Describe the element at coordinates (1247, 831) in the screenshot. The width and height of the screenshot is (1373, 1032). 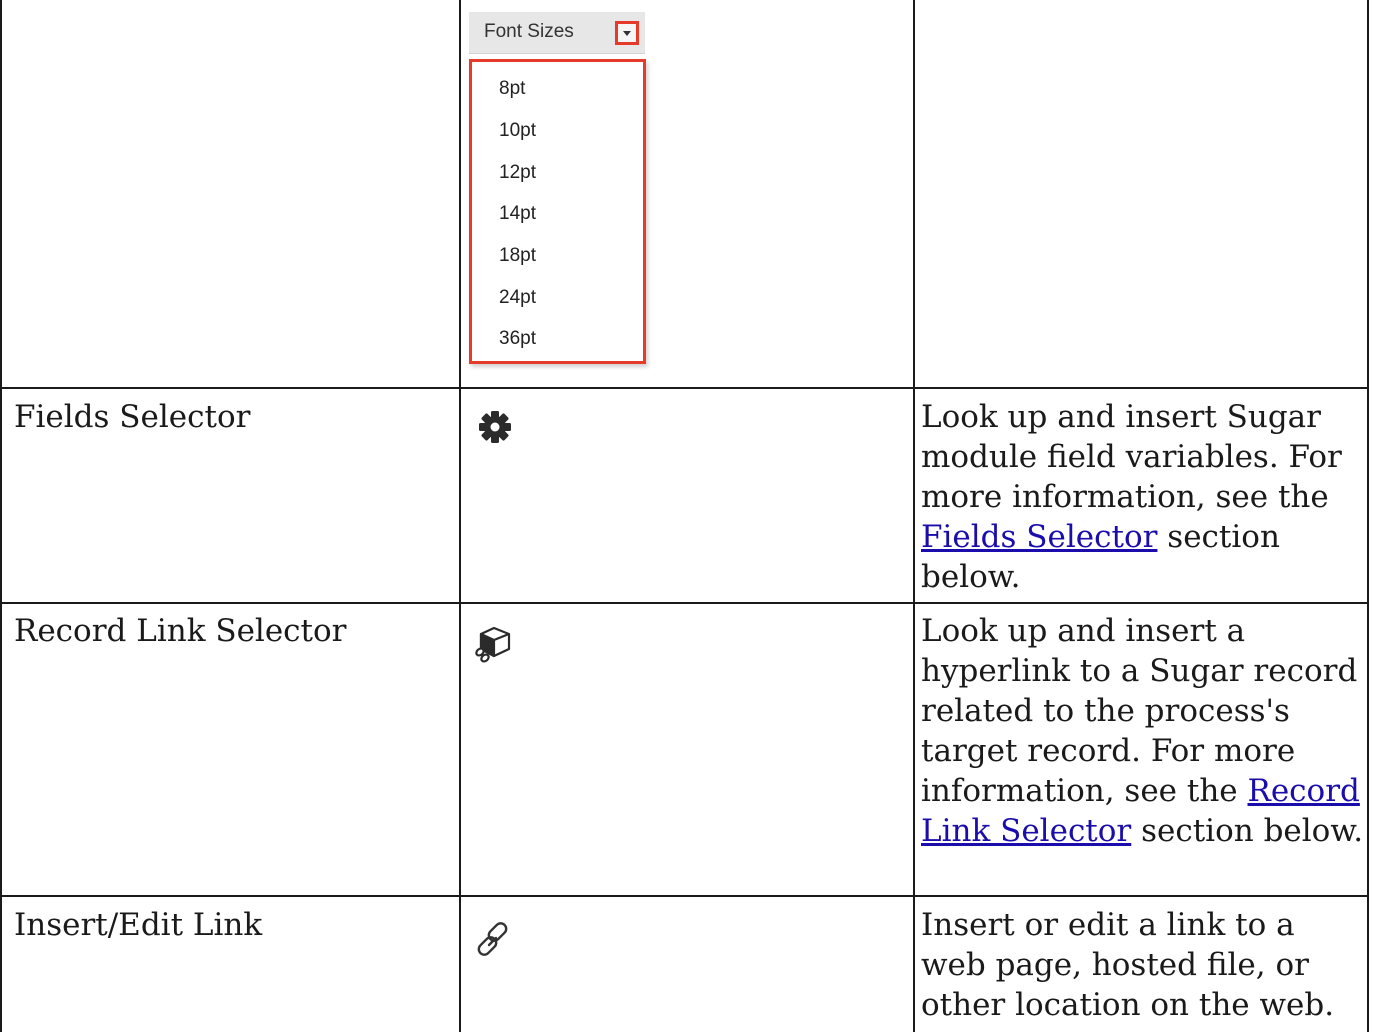
I see `desc-text: section below.` at that location.